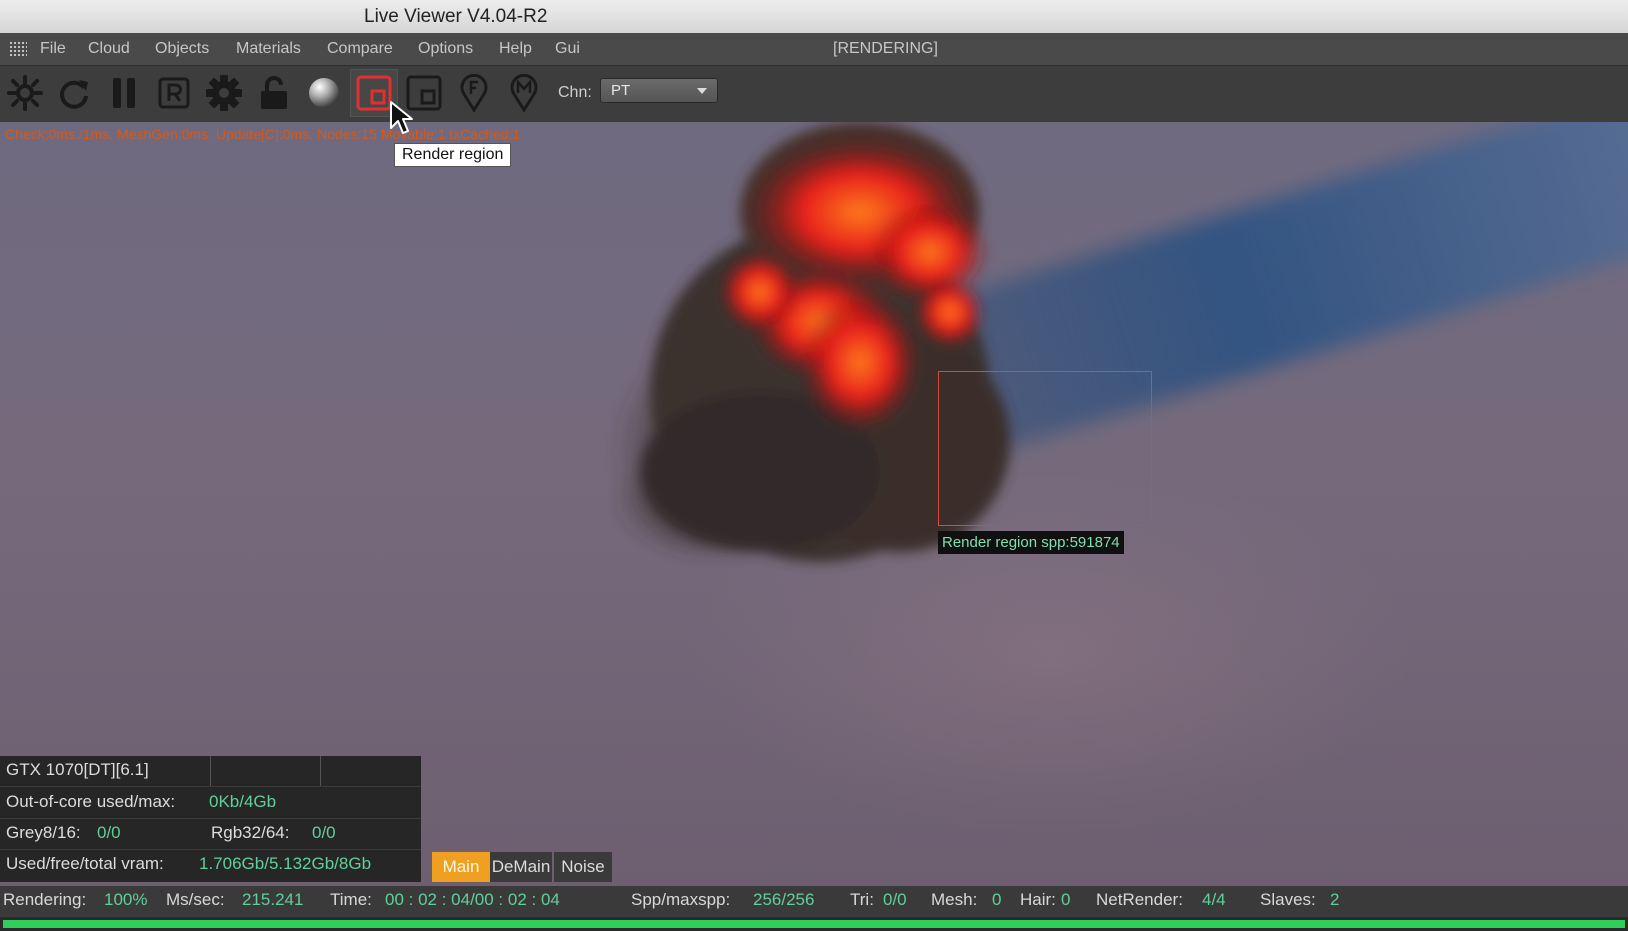 The height and width of the screenshot is (931, 1628). What do you see at coordinates (885, 48) in the screenshot?
I see `render-status-tag: [RENDERING]` at bounding box center [885, 48].